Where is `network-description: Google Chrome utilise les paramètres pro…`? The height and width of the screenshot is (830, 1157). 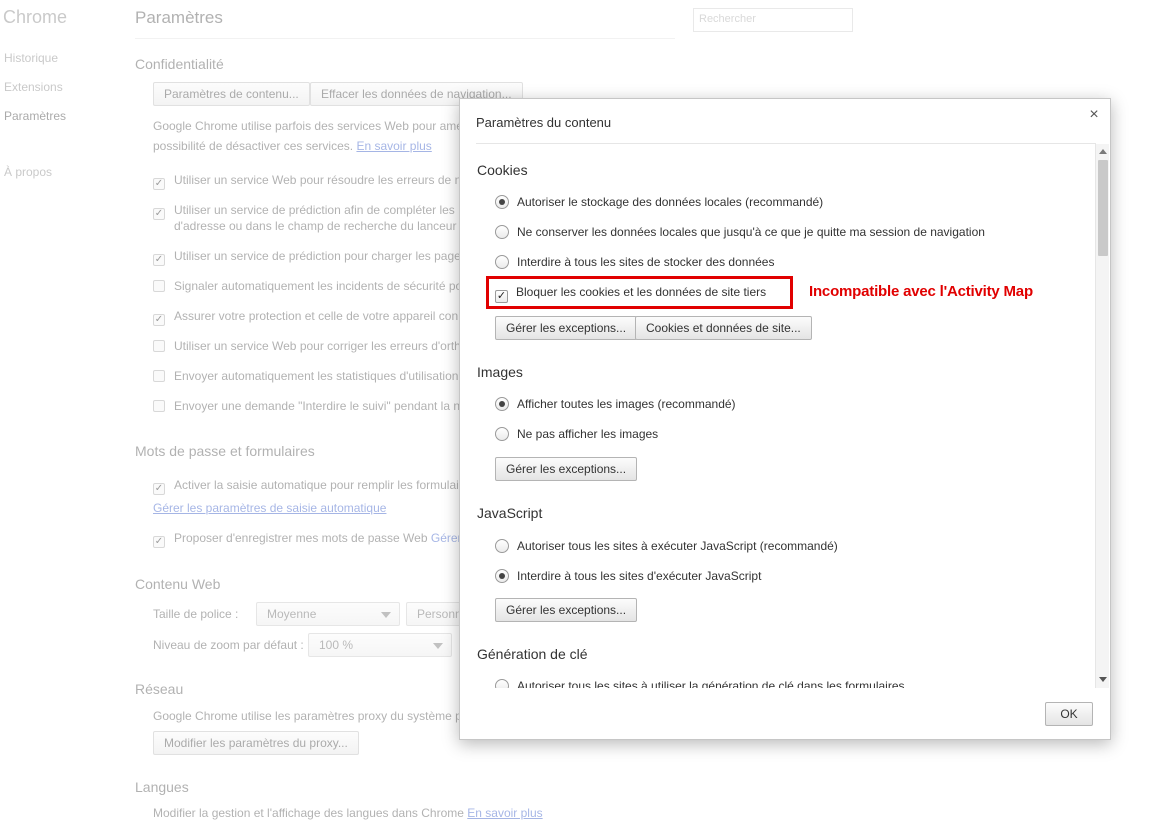 network-description: Google Chrome utilise les paramètres pro… is located at coordinates (307, 716).